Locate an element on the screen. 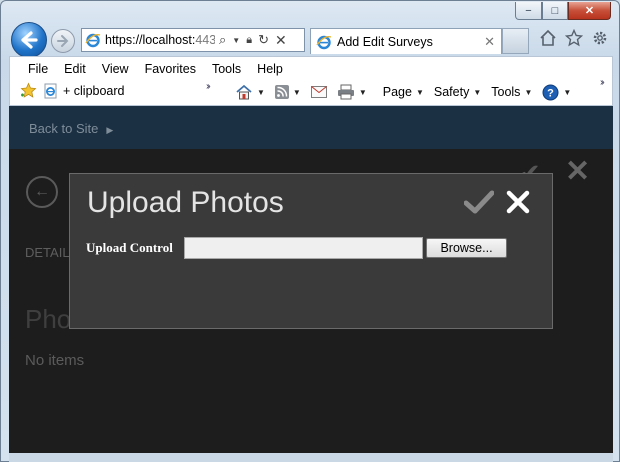 The width and height of the screenshot is (620, 462). address-text: https://localhost:4430 is located at coordinates (160, 40).